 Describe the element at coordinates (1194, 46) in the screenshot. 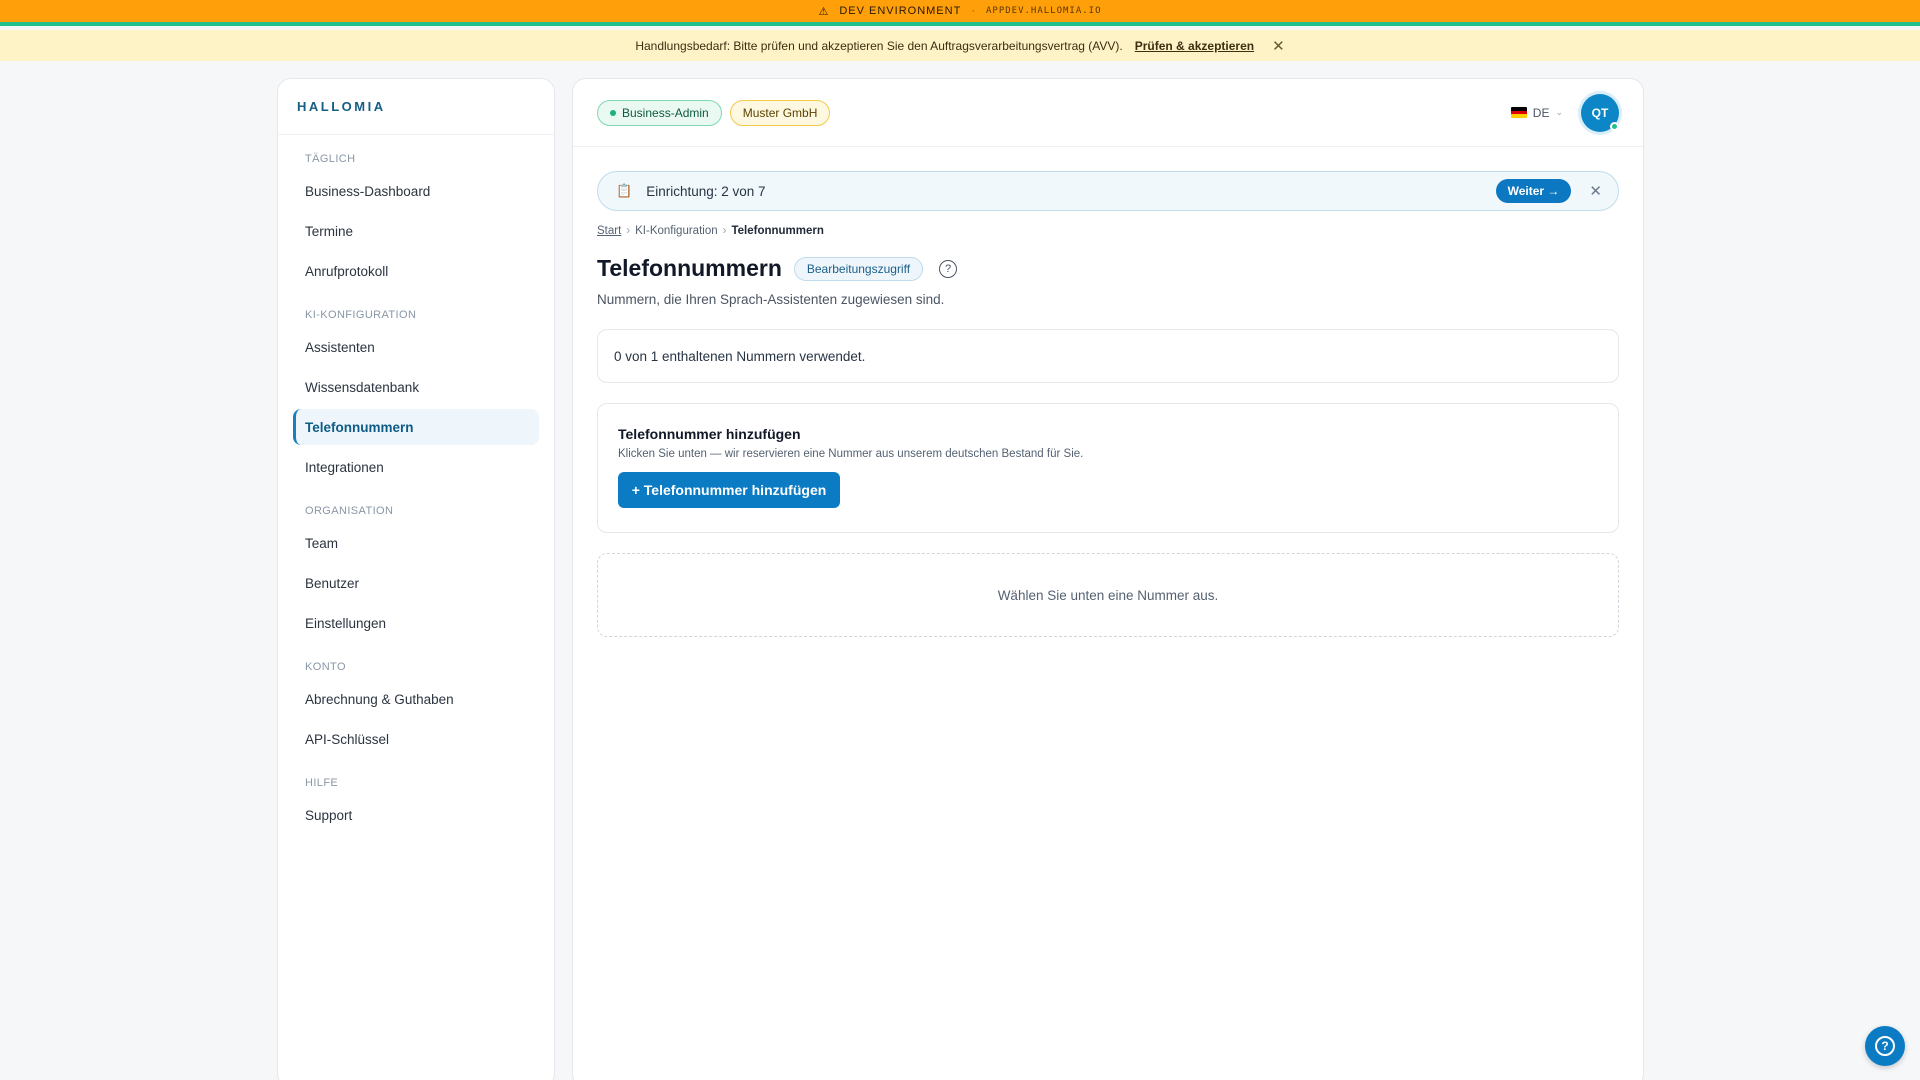

I see `review-accept-link: Prüfen & akzeptieren` at that location.